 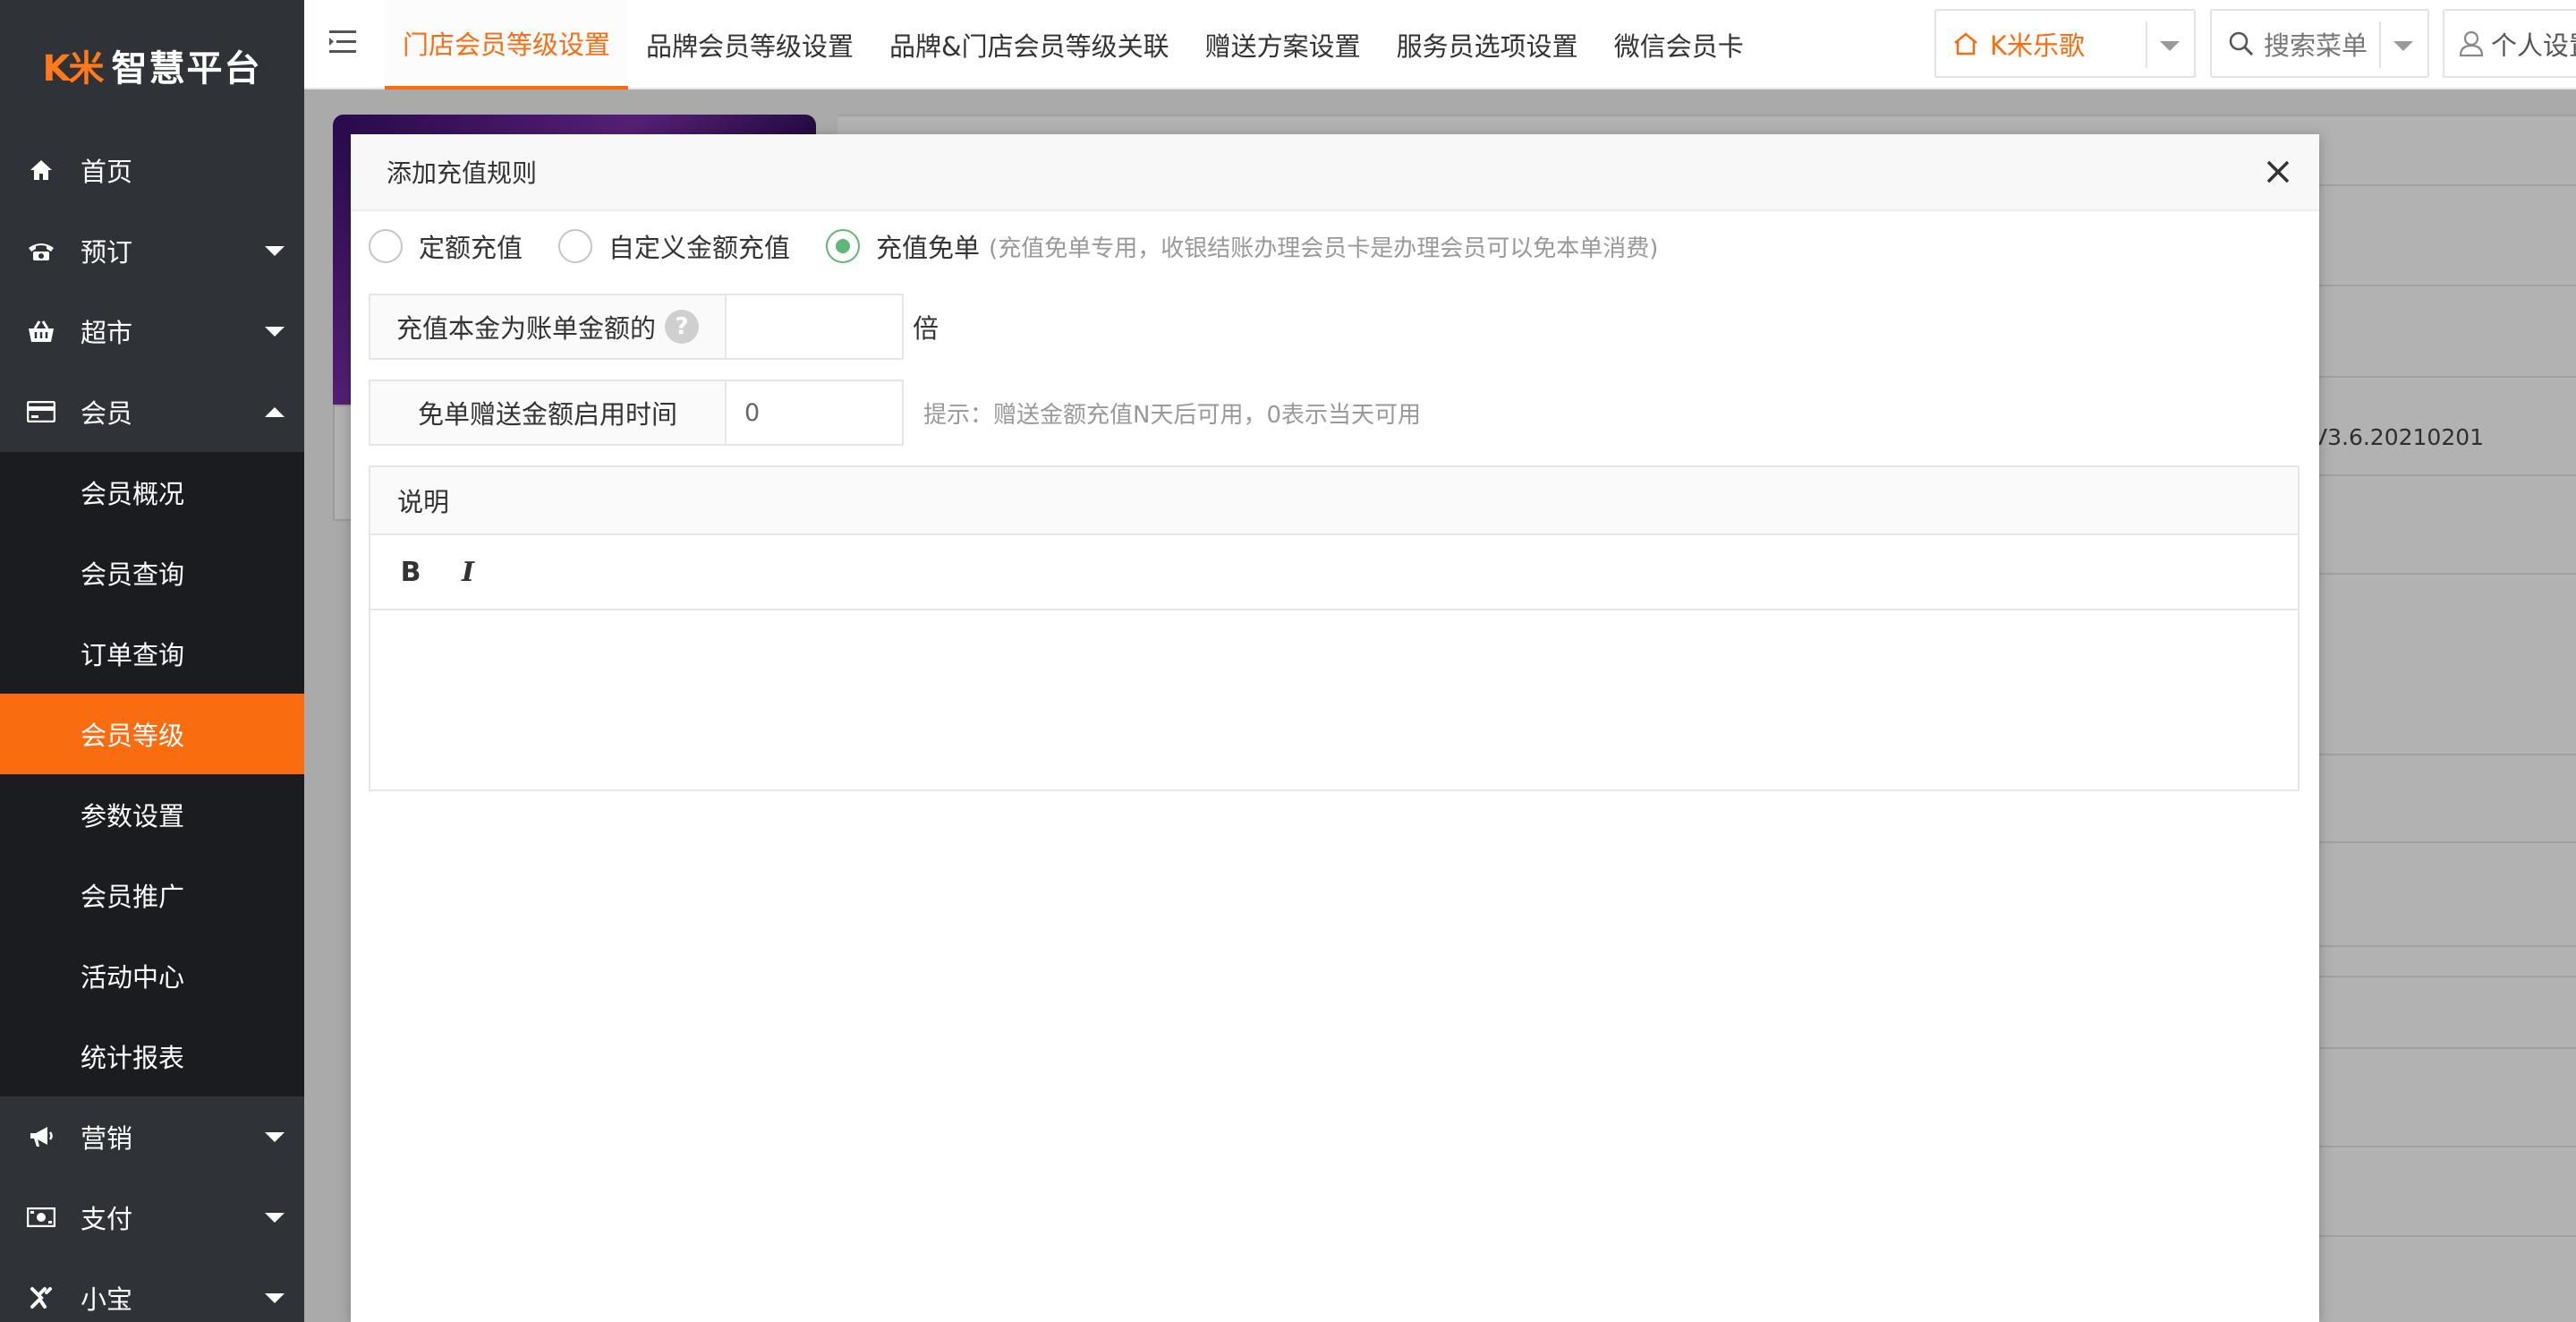 What do you see at coordinates (107, 172) in the screenshot?
I see `sidebar-item-label: 首页` at bounding box center [107, 172].